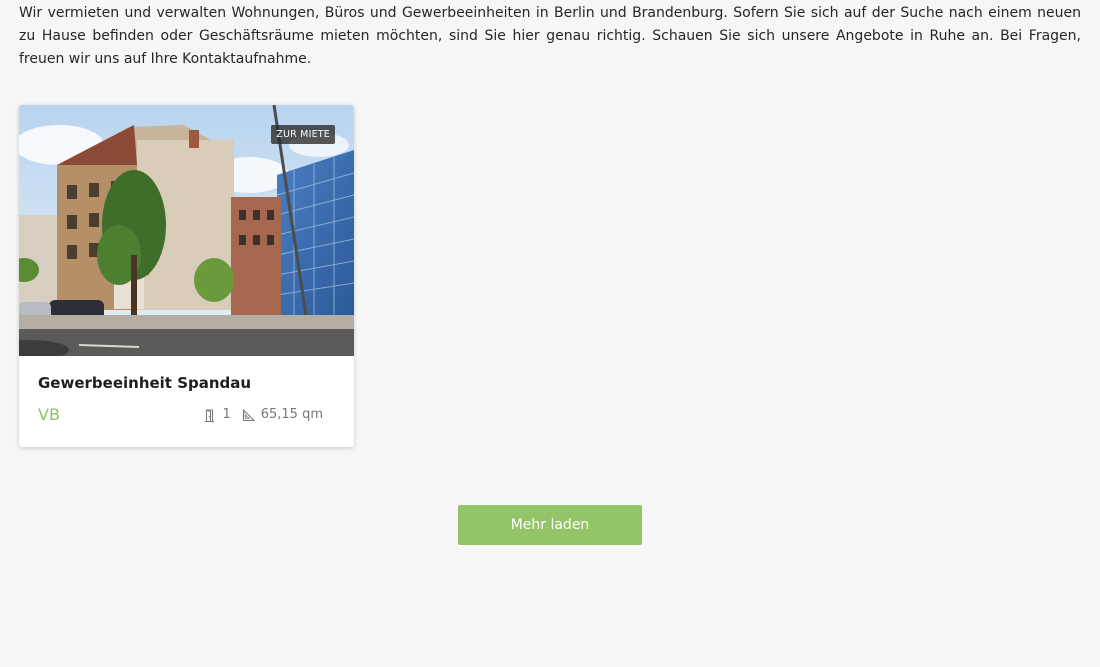 The width and height of the screenshot is (1100, 667). I want to click on rooms-count: 1, so click(226, 414).